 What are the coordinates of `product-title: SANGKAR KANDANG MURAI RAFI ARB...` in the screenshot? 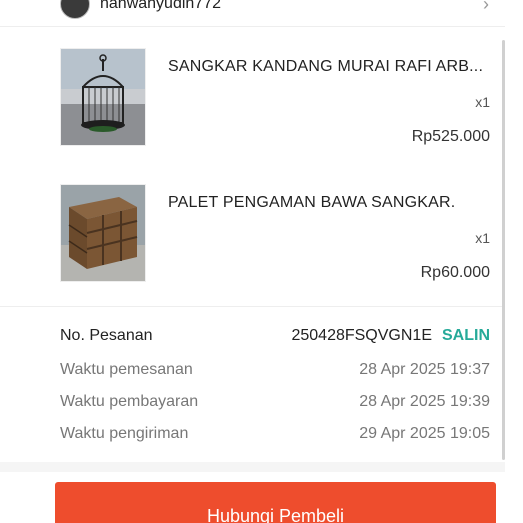 It's located at (326, 66).